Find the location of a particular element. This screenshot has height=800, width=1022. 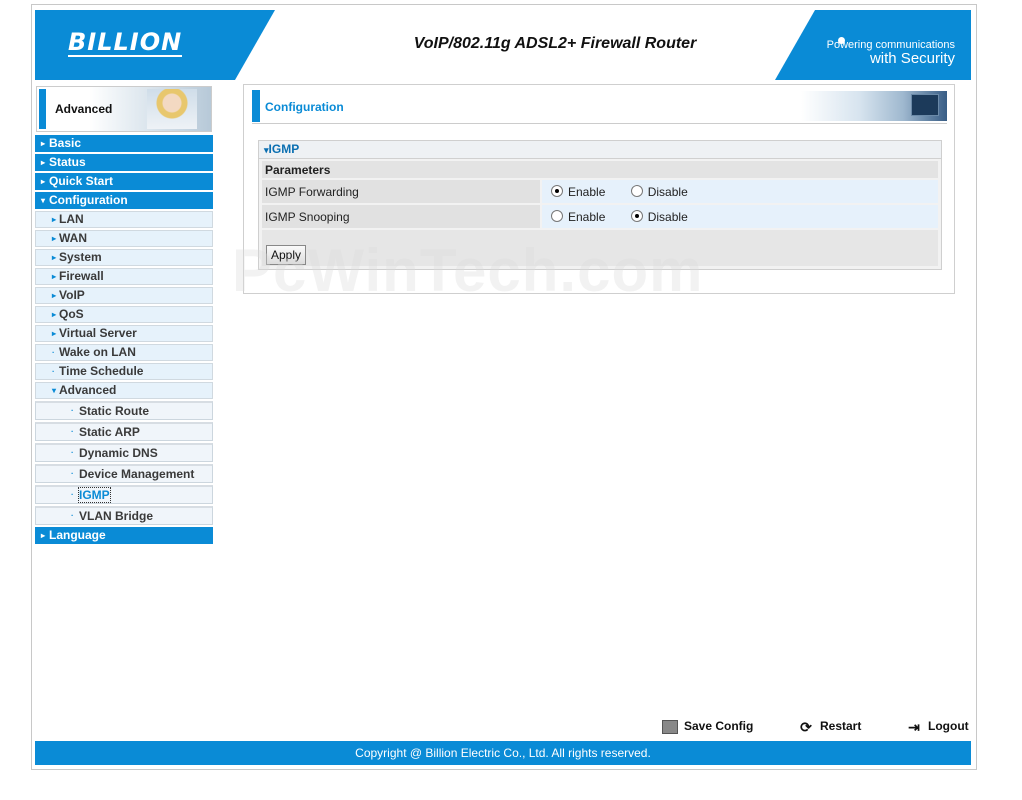

igmp-snooping-enable-radio: Enable is located at coordinates (578, 216).